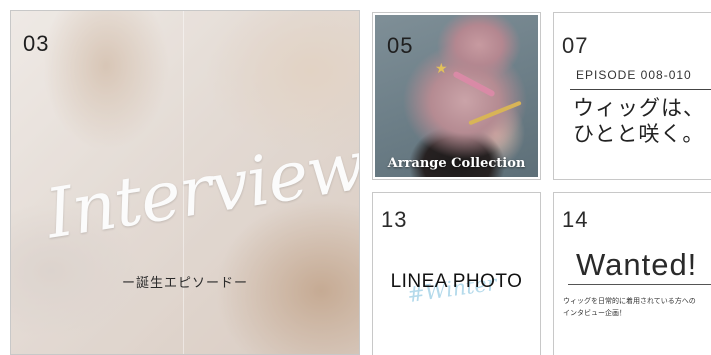 This screenshot has width=711, height=355. I want to click on star-clip-icon: ★, so click(441, 69).